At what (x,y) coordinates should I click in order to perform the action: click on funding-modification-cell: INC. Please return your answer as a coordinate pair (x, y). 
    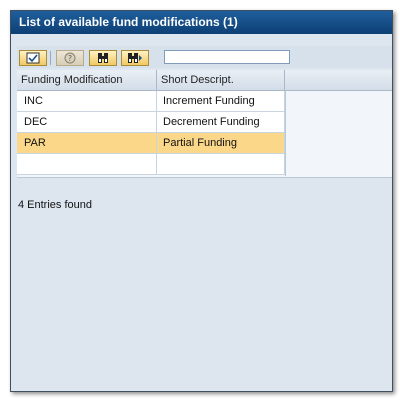
    Looking at the image, I should click on (87, 101).